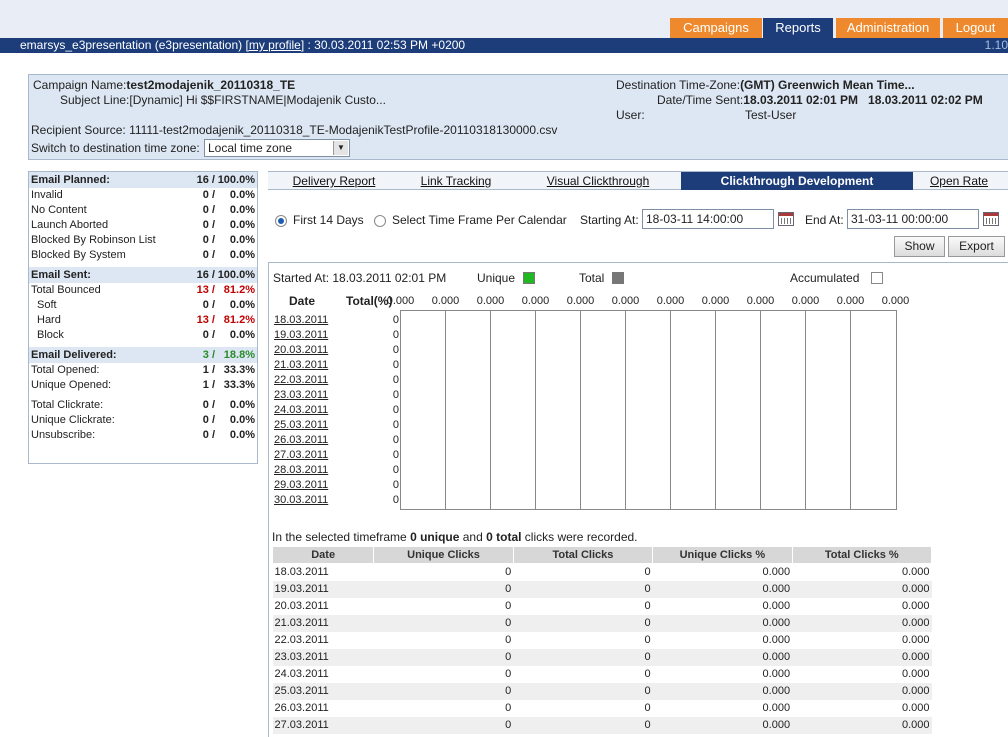 This screenshot has width=1008, height=737. I want to click on chart-date-link: 20.03.2011, so click(301, 350).